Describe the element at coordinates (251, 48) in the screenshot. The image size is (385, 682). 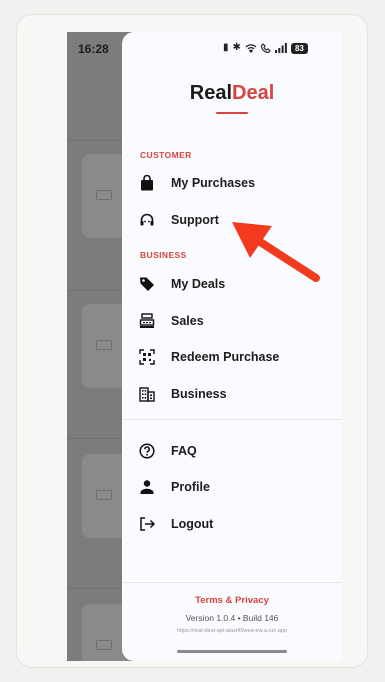
I see `wifi-icon` at that location.